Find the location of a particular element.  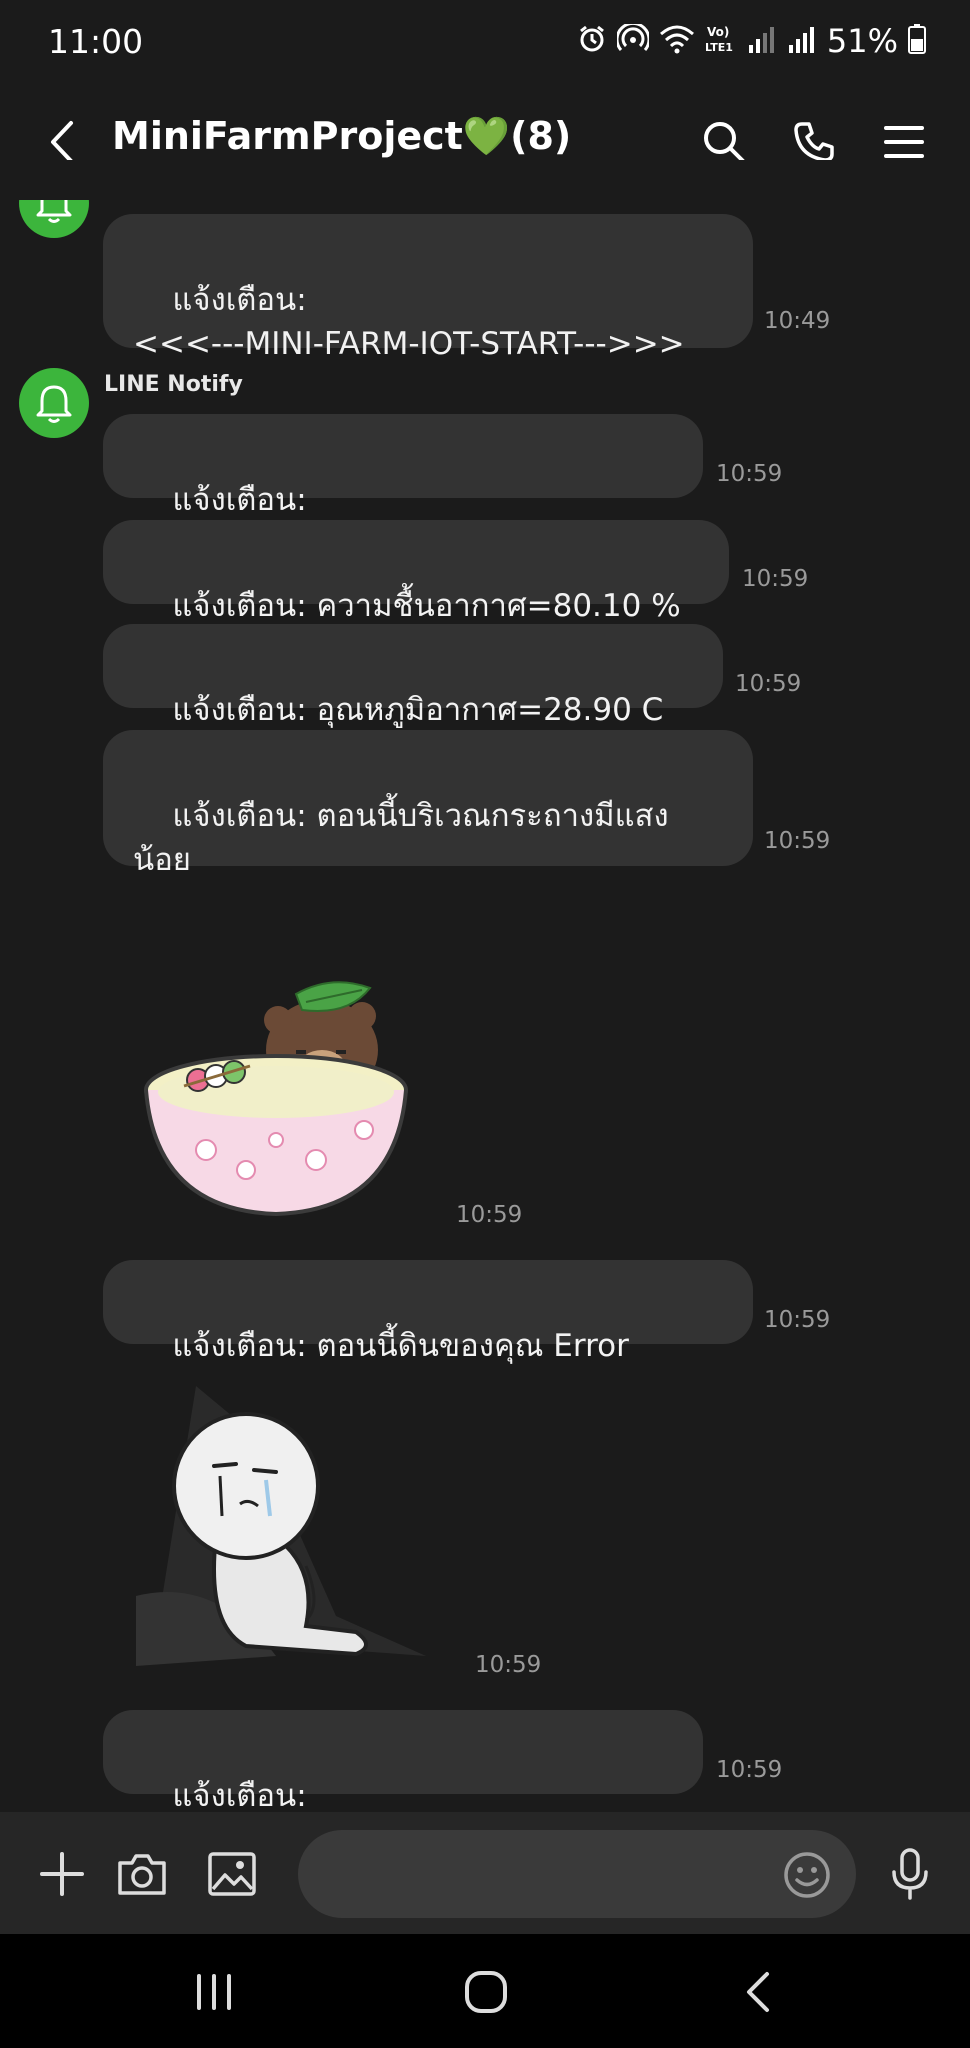

sender-name: LINE Notify is located at coordinates (173, 384).